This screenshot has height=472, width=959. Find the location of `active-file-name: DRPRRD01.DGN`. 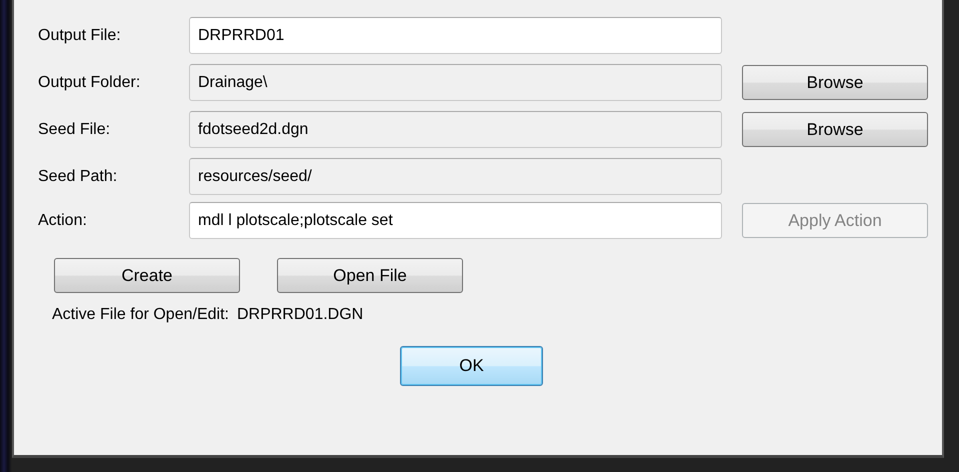

active-file-name: DRPRRD01.DGN is located at coordinates (300, 315).